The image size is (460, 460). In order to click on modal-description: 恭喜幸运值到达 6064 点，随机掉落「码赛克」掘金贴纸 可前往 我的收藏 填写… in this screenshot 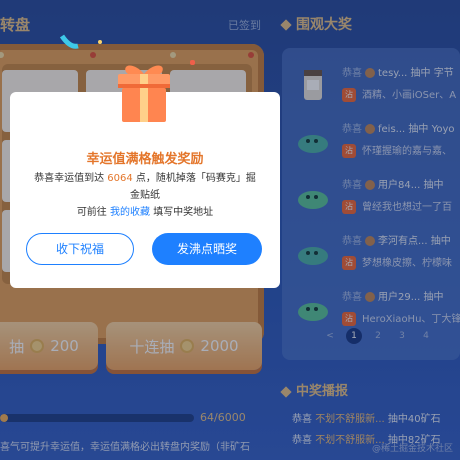, I will do `click(145, 195)`.